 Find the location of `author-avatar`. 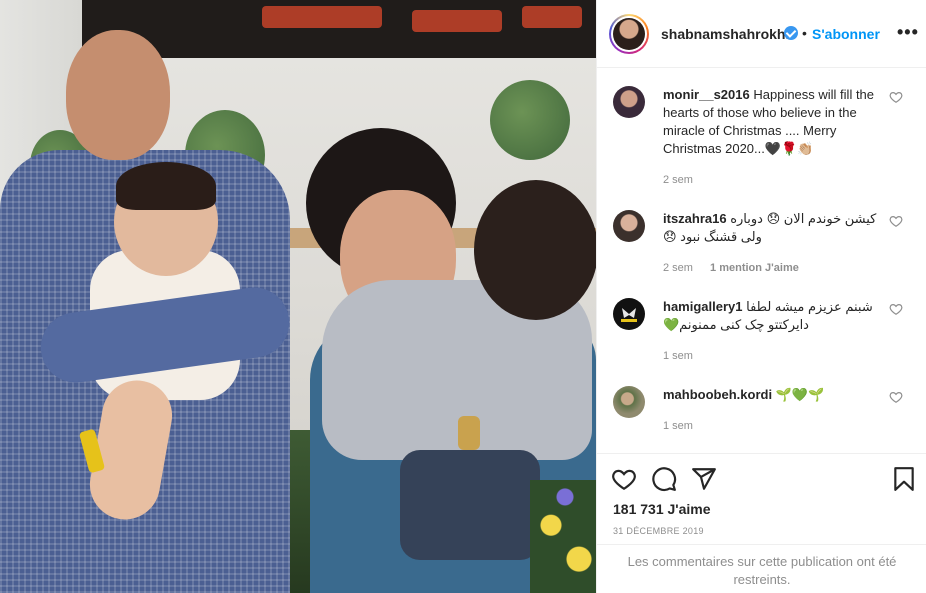

author-avatar is located at coordinates (629, 34).